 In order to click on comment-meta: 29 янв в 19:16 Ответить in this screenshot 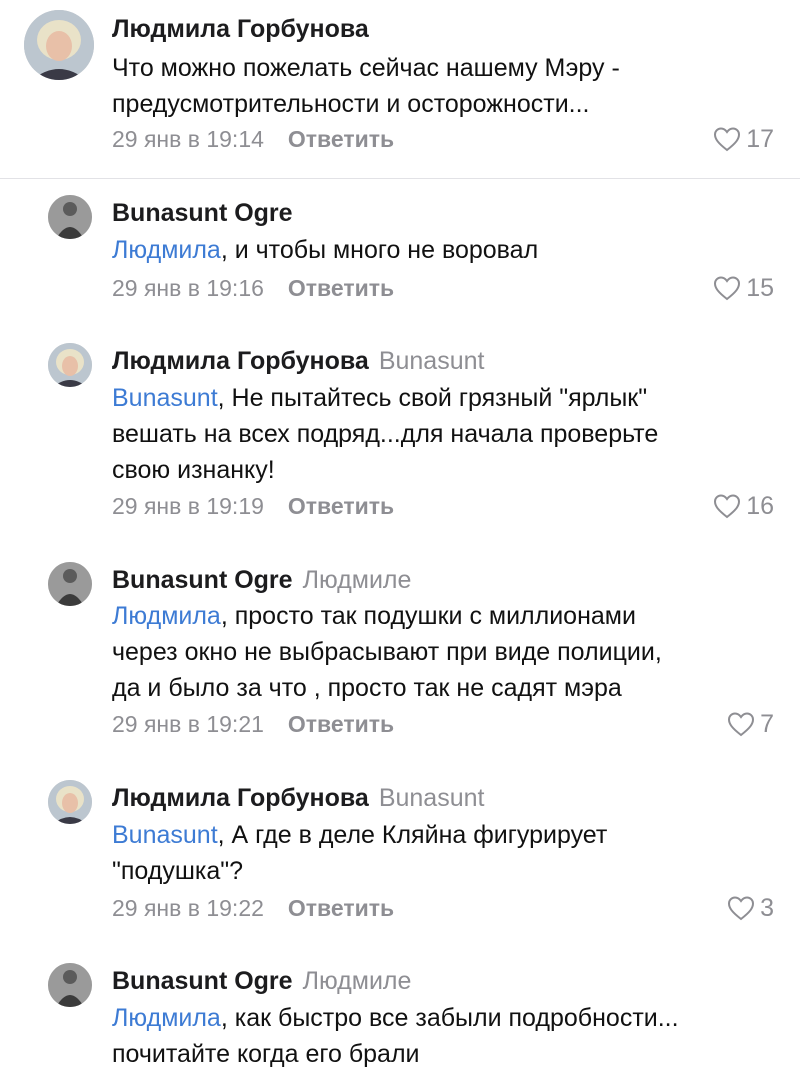, I will do `click(253, 288)`.